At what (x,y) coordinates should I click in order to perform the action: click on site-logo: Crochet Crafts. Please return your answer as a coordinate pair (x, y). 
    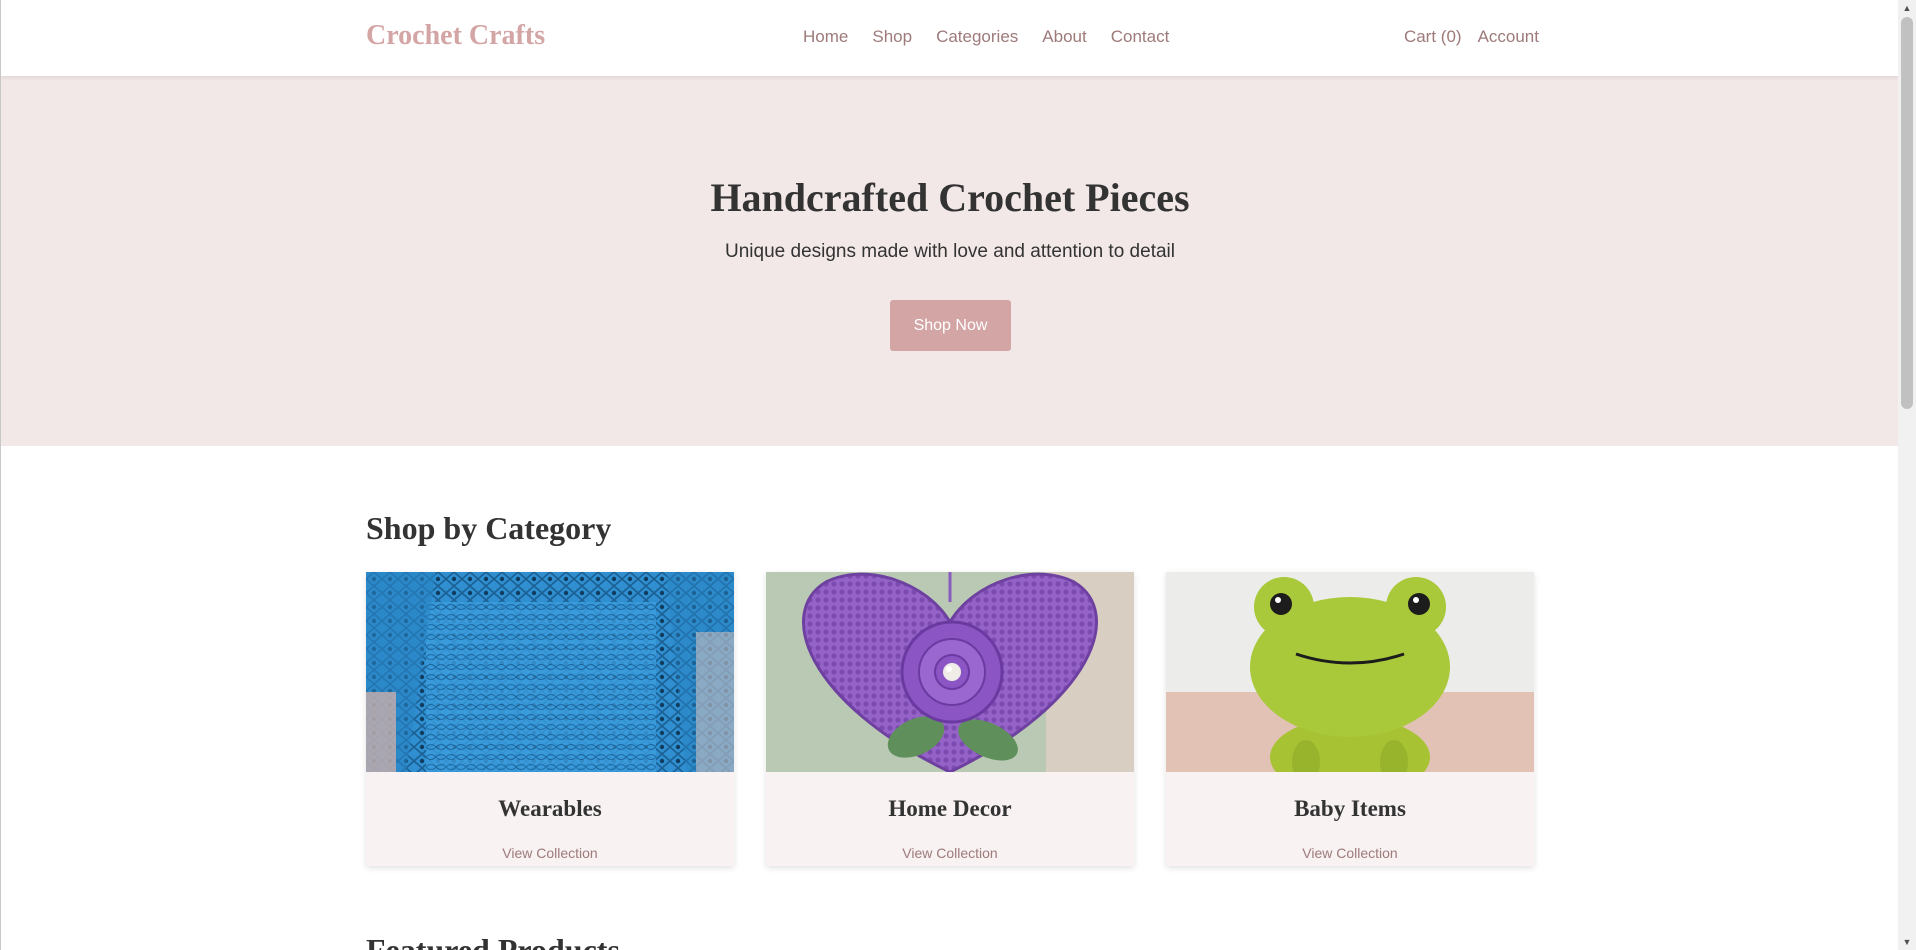
    Looking at the image, I should click on (455, 36).